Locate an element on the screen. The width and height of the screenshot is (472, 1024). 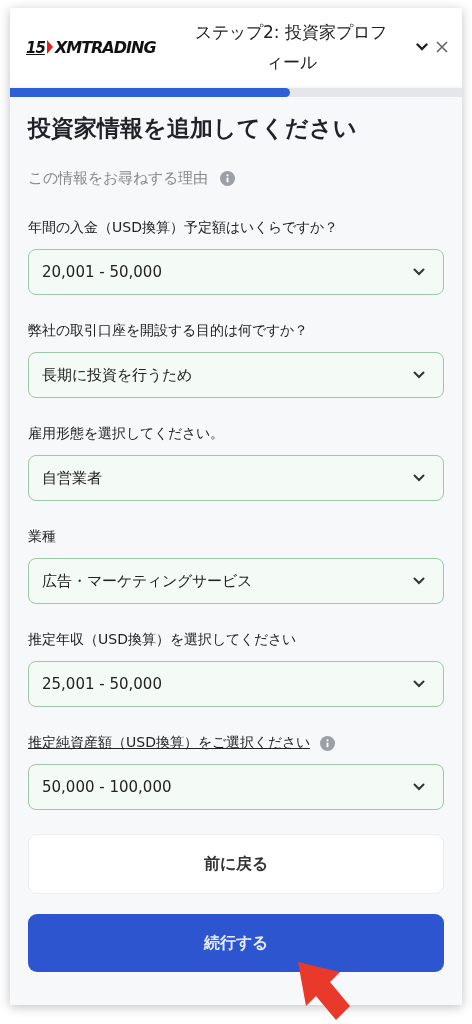
close-icon is located at coordinates (442, 47).